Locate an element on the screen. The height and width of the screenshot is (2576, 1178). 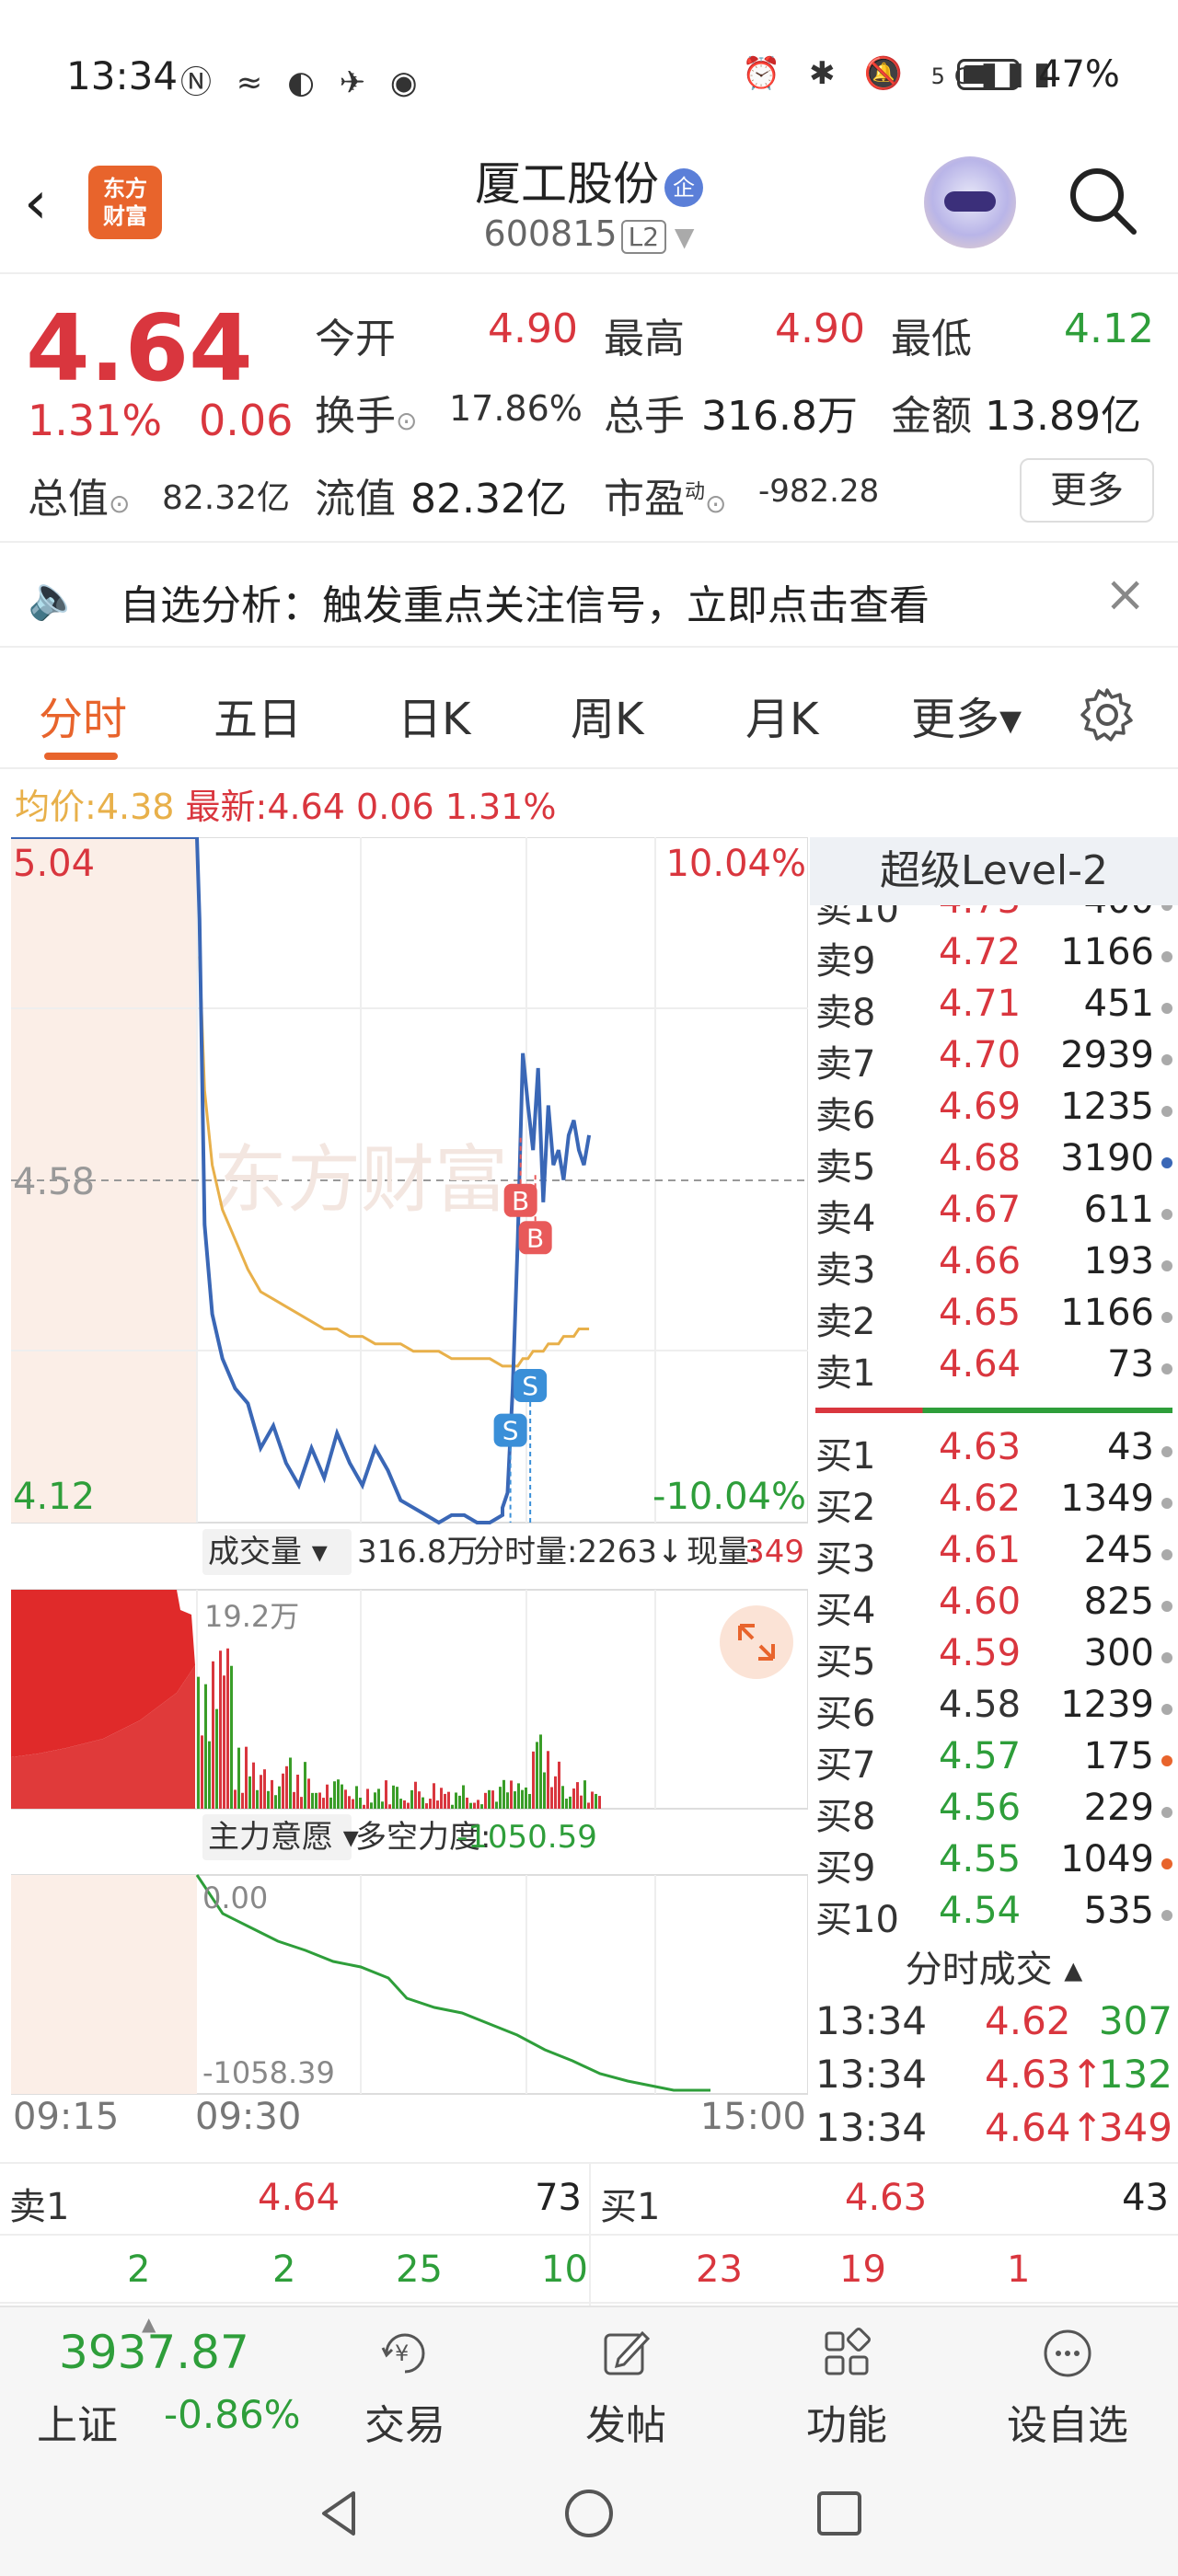
index-name: 上证 is located at coordinates (77, 2425).